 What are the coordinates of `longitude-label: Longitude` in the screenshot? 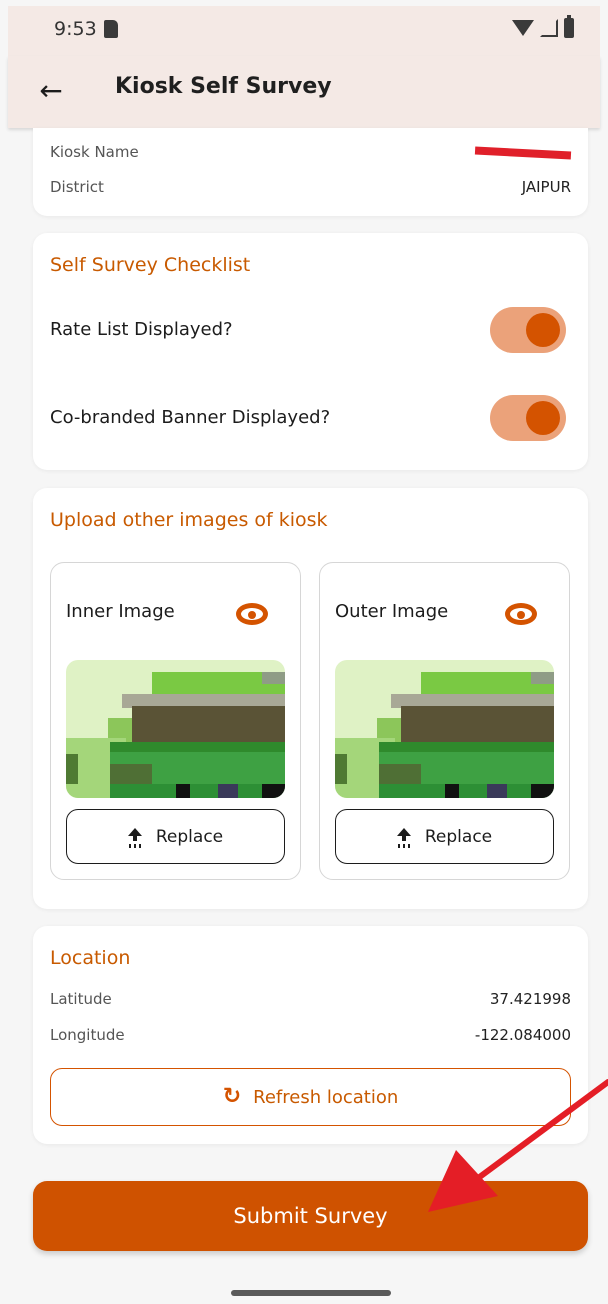 It's located at (87, 1035).